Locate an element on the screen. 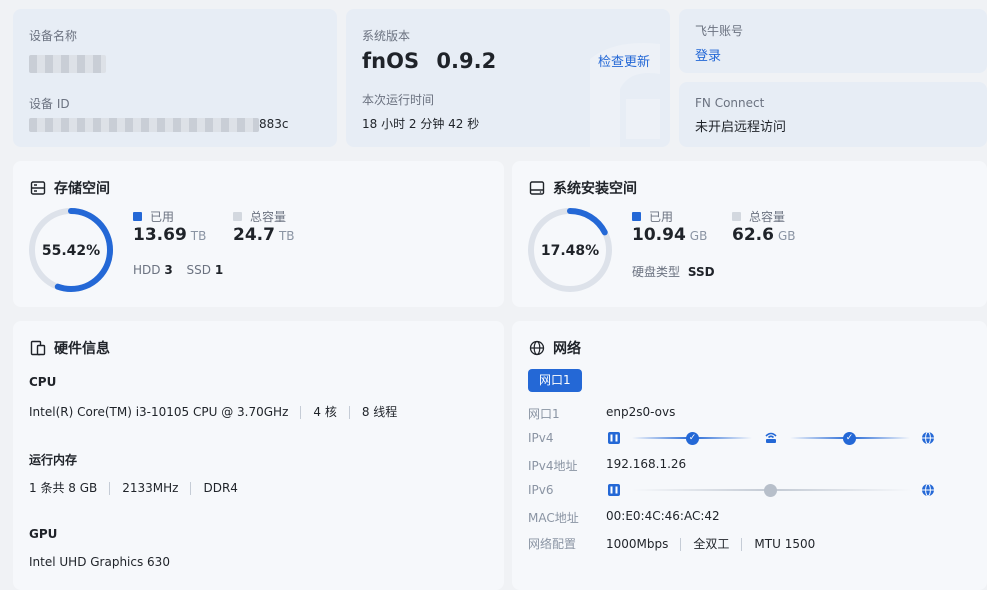 This screenshot has width=987, height=590. storage-total-unit: TB is located at coordinates (286, 236).